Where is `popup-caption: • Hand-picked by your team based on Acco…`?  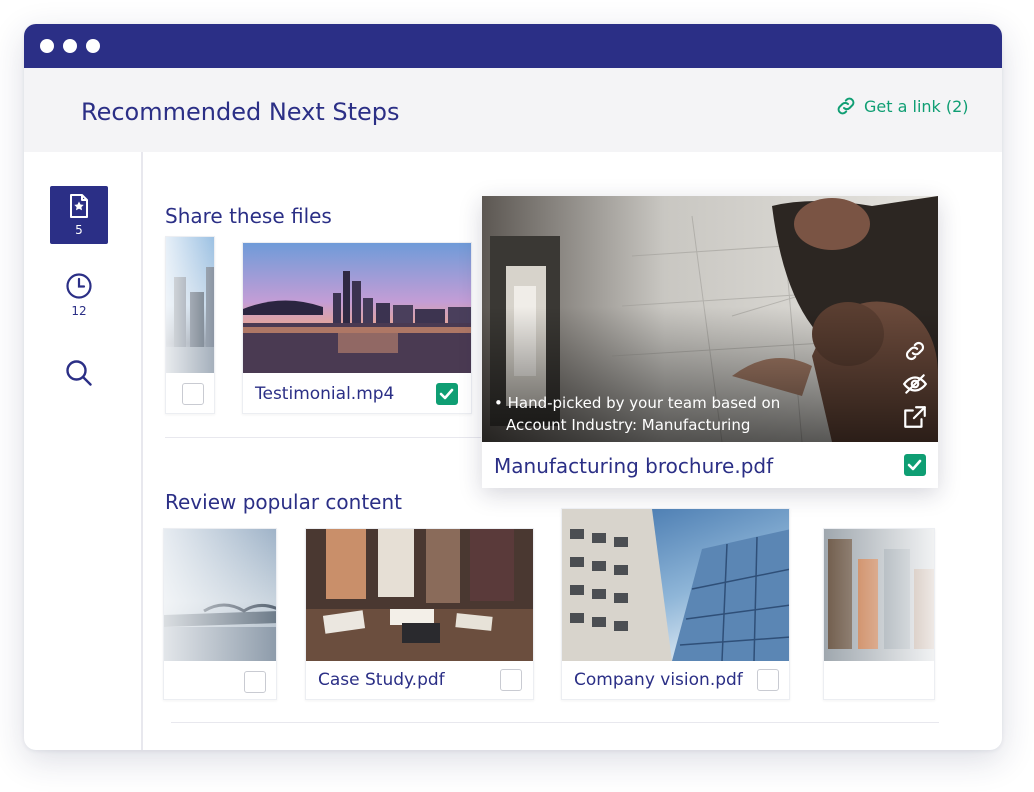 popup-caption: • Hand-picked by your team based on Acco… is located at coordinates (637, 414).